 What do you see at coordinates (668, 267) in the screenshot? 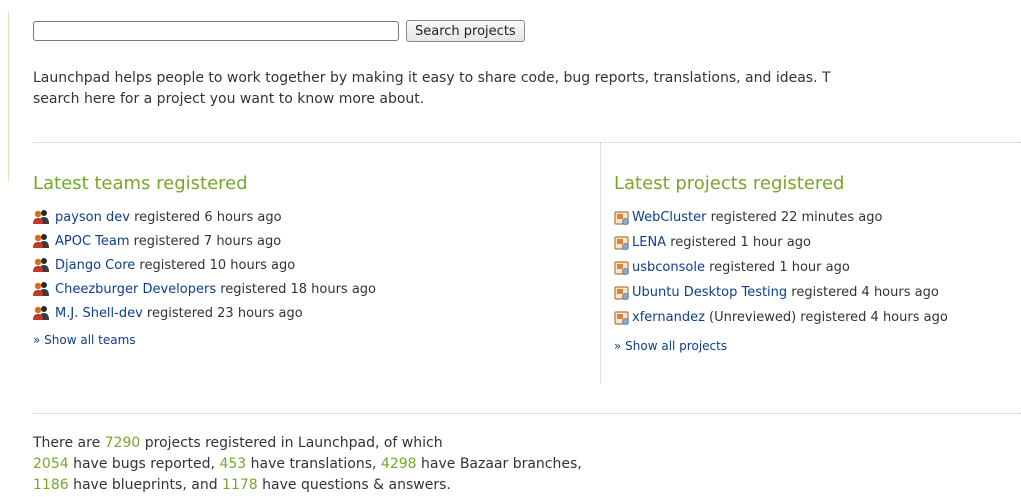
I see `project-link: usbconsole` at bounding box center [668, 267].